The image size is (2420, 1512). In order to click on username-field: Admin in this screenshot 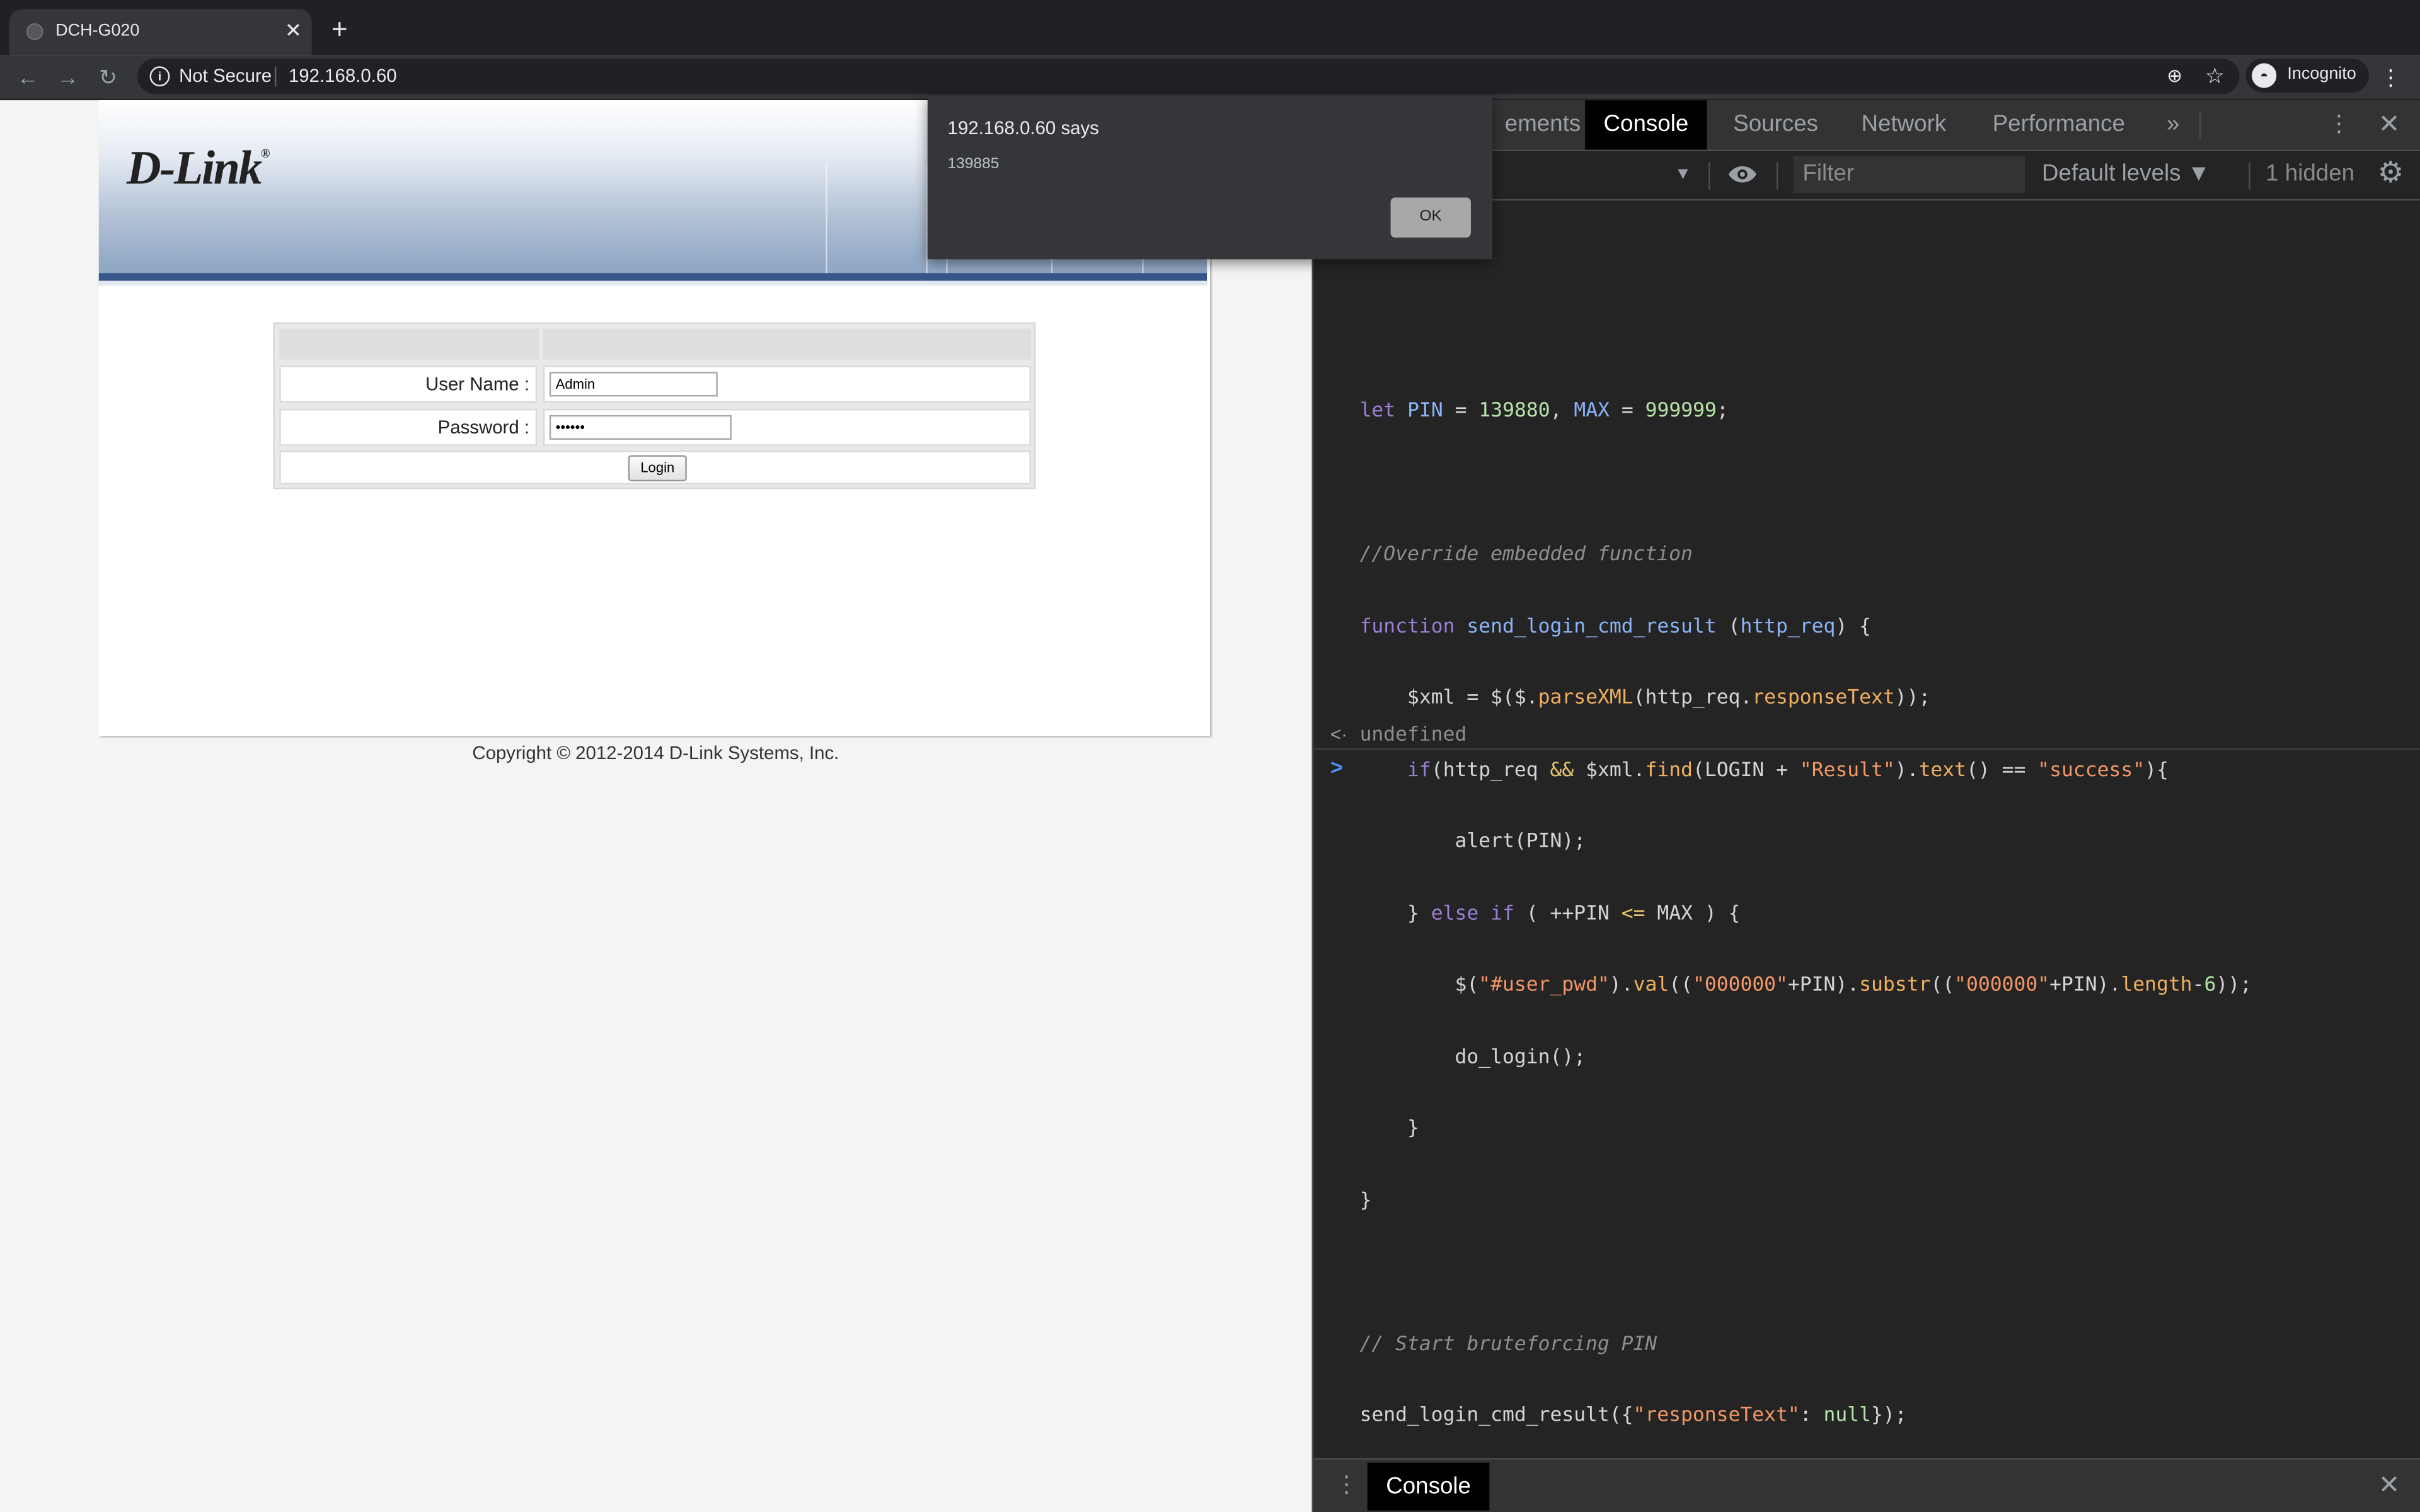, I will do `click(634, 384)`.